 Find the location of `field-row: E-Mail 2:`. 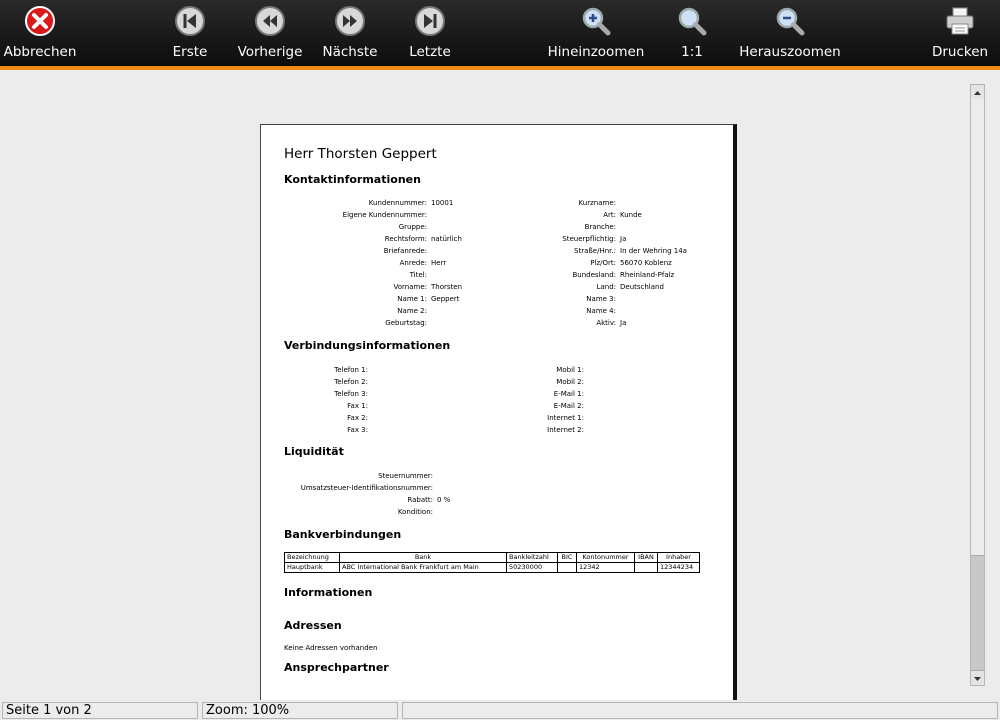

field-row: E-Mail 2: is located at coordinates (422, 406).